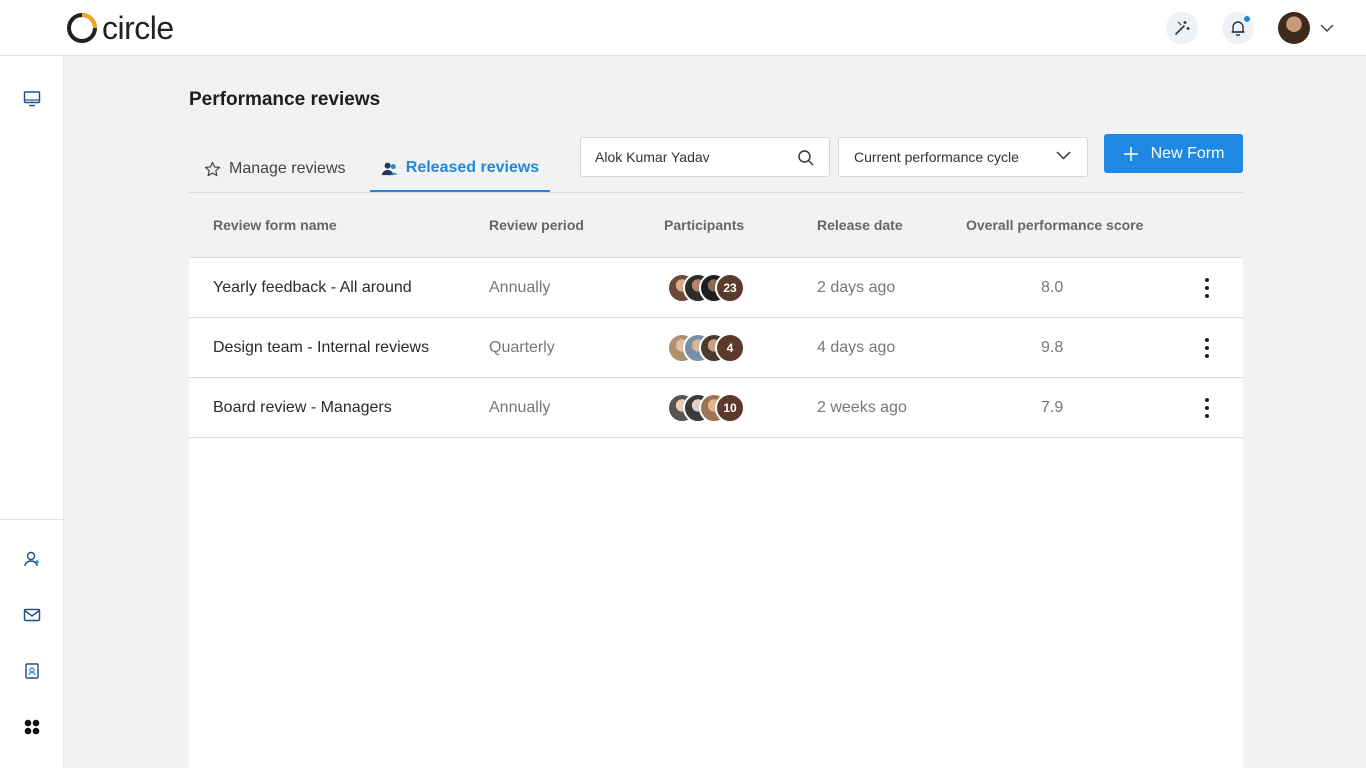 This screenshot has width=1366, height=768. I want to click on release-date: 4 days ago, so click(856, 347).